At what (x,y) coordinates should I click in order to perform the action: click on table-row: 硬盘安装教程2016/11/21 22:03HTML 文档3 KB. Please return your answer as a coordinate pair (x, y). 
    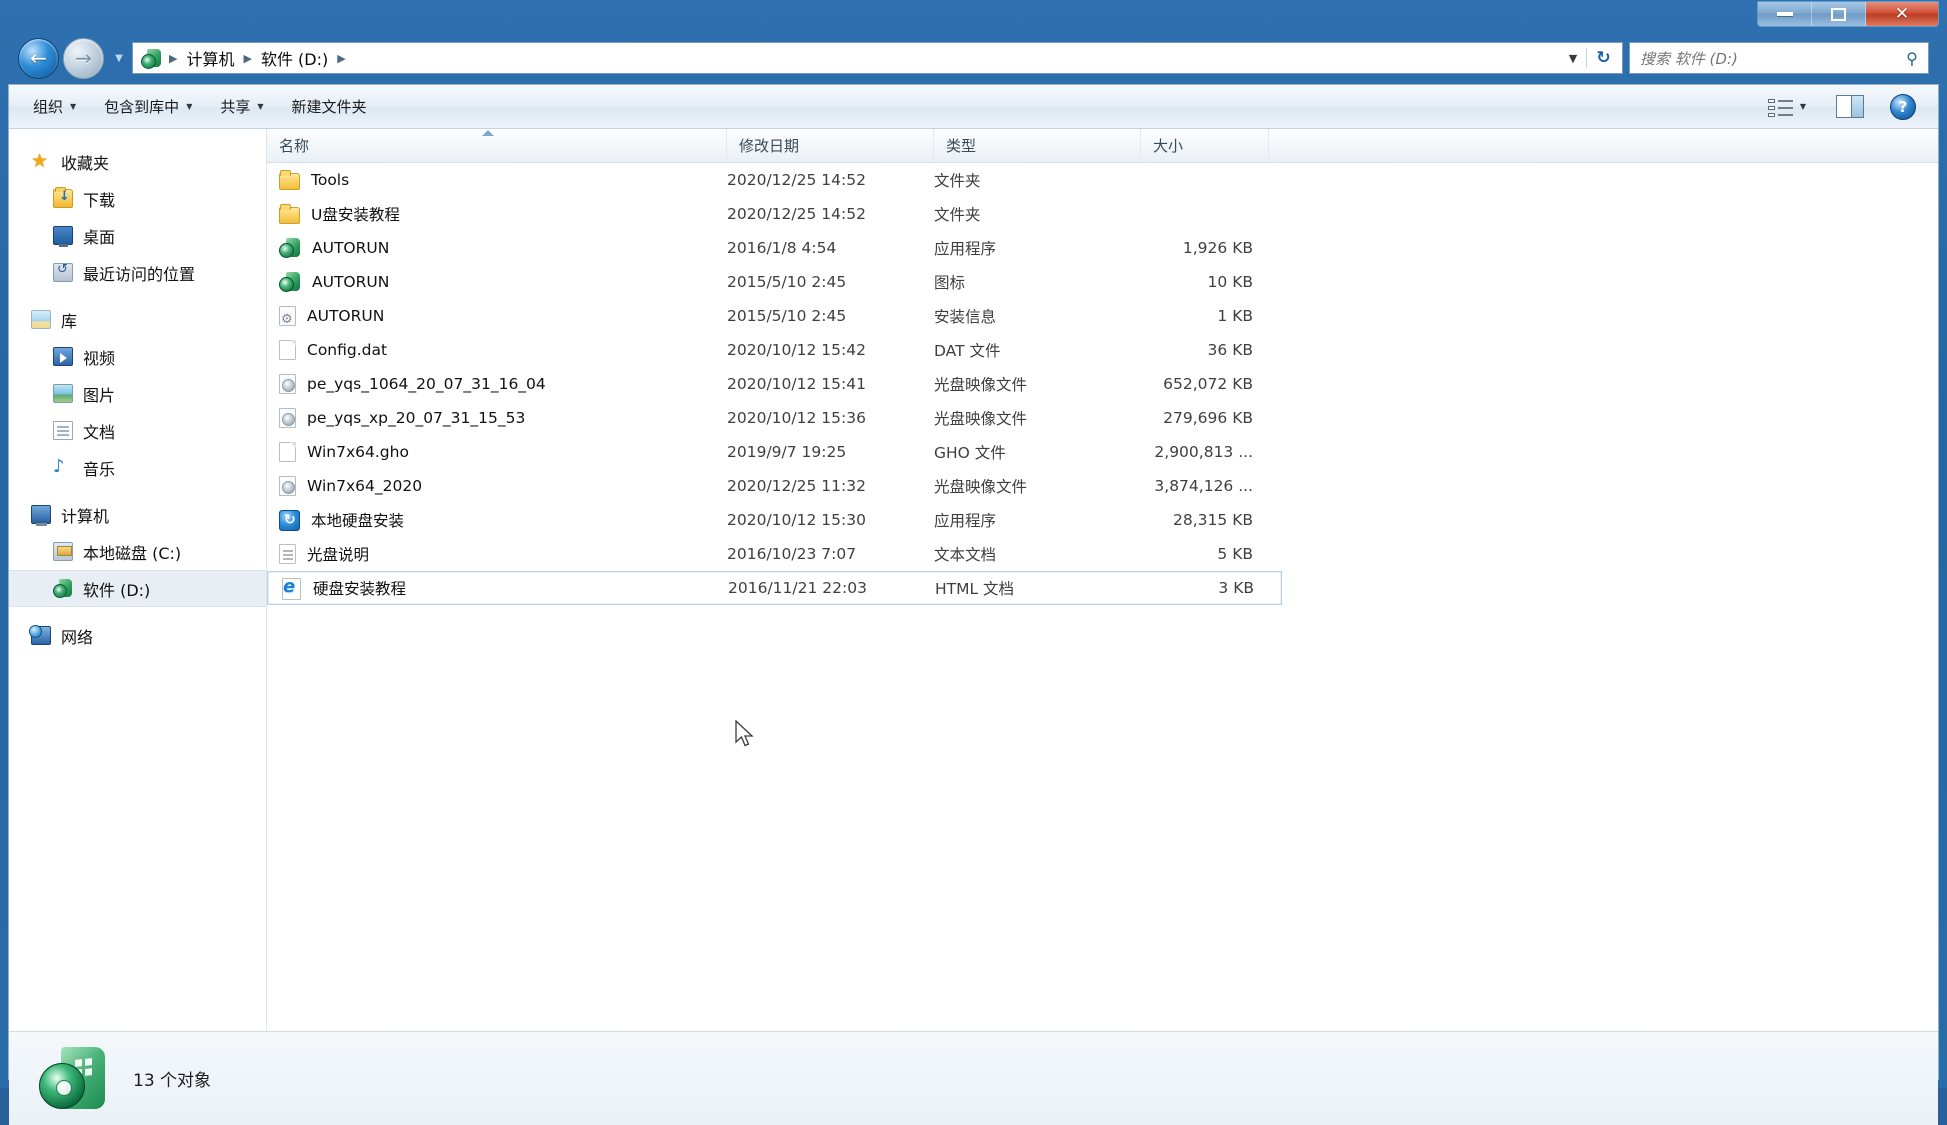
    Looking at the image, I should click on (774, 588).